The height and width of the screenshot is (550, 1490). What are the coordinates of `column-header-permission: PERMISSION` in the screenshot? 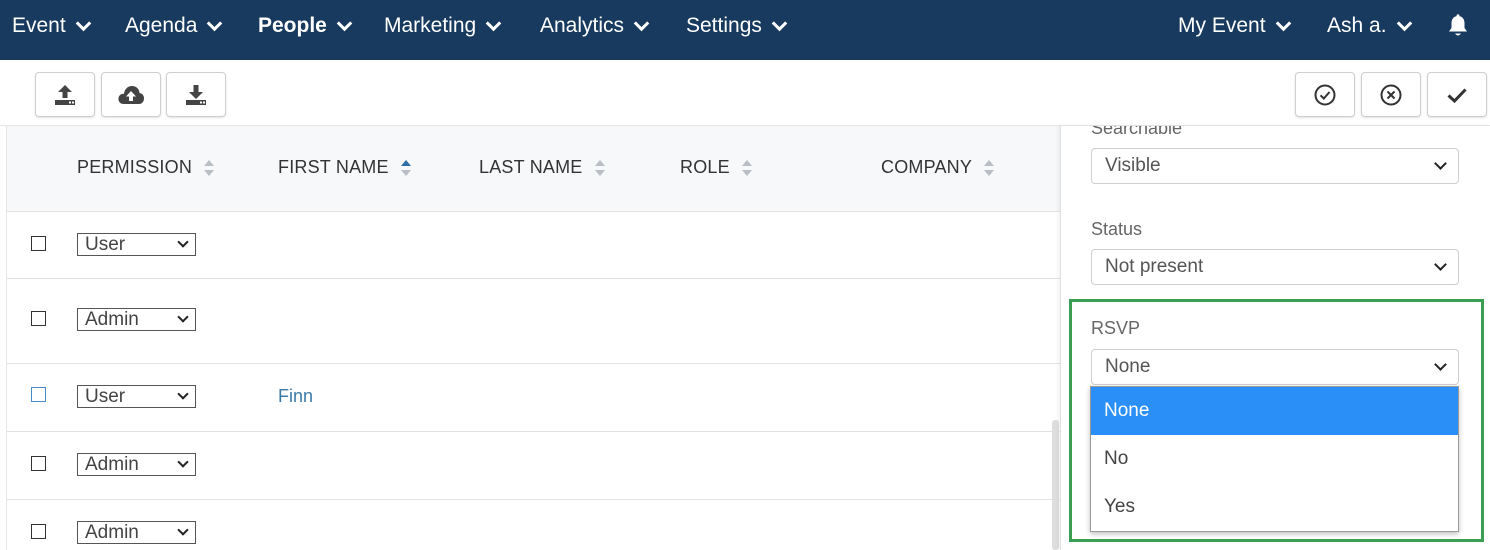 It's located at (146, 167).